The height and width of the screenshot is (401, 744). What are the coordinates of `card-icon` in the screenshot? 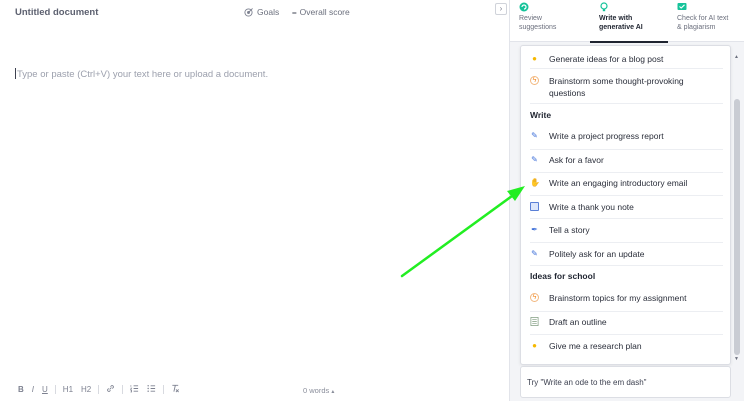 It's located at (534, 206).